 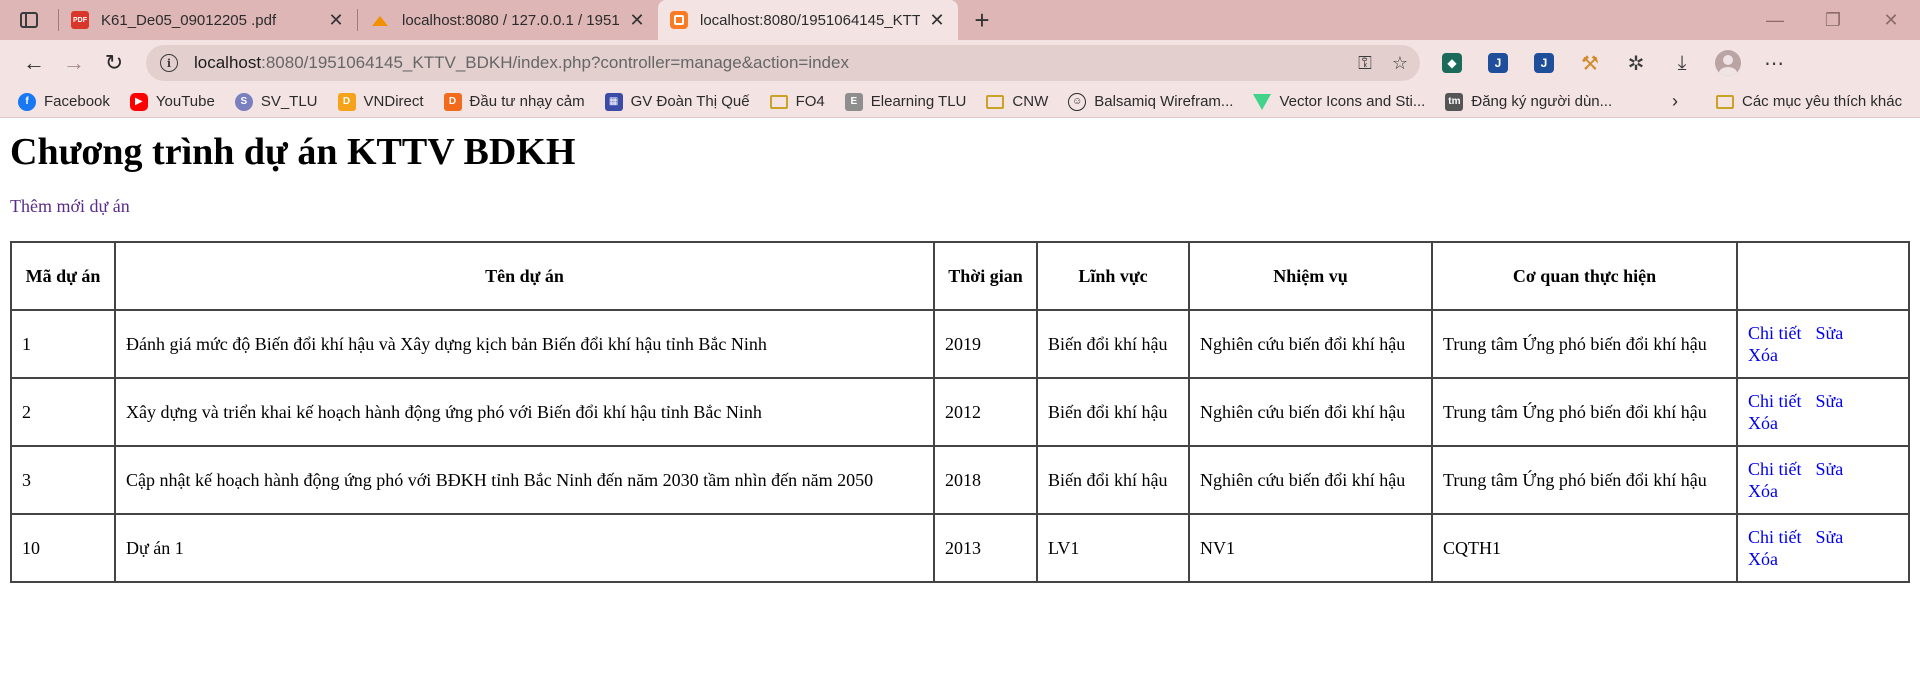 What do you see at coordinates (1590, 63) in the screenshot?
I see `extension-button: ⚒` at bounding box center [1590, 63].